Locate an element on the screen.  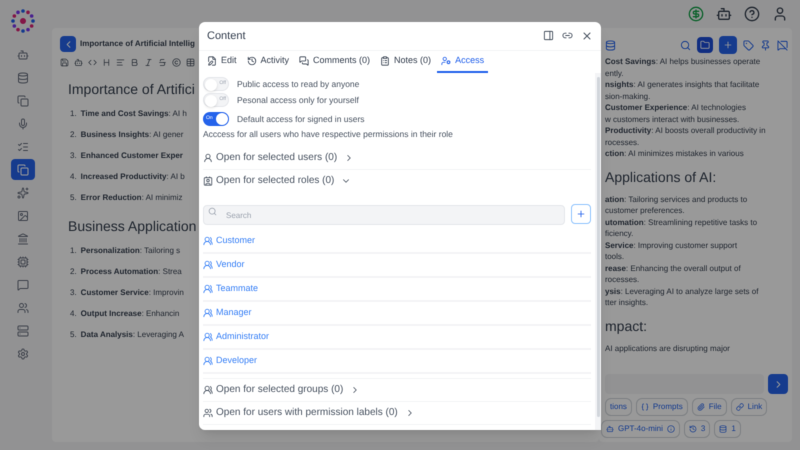
notes-icon is located at coordinates (385, 61).